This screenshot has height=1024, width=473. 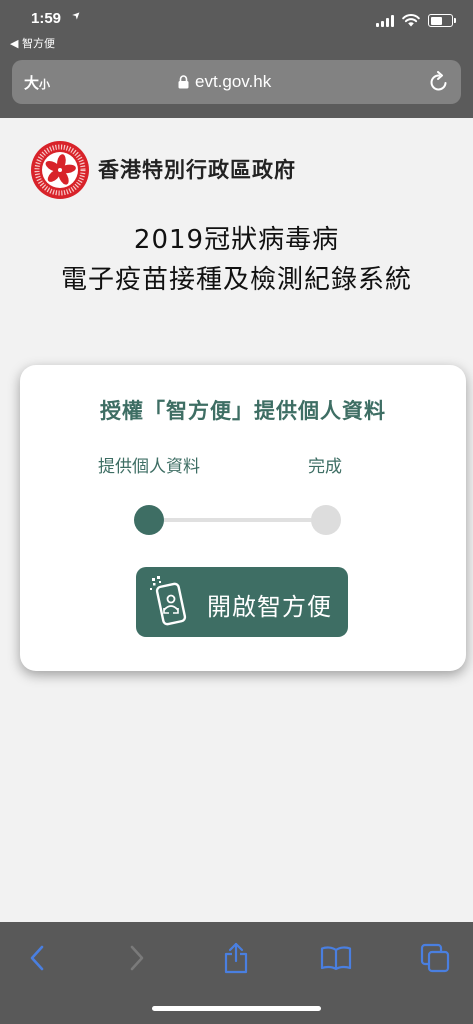 I want to click on status-indicators, so click(x=416, y=20).